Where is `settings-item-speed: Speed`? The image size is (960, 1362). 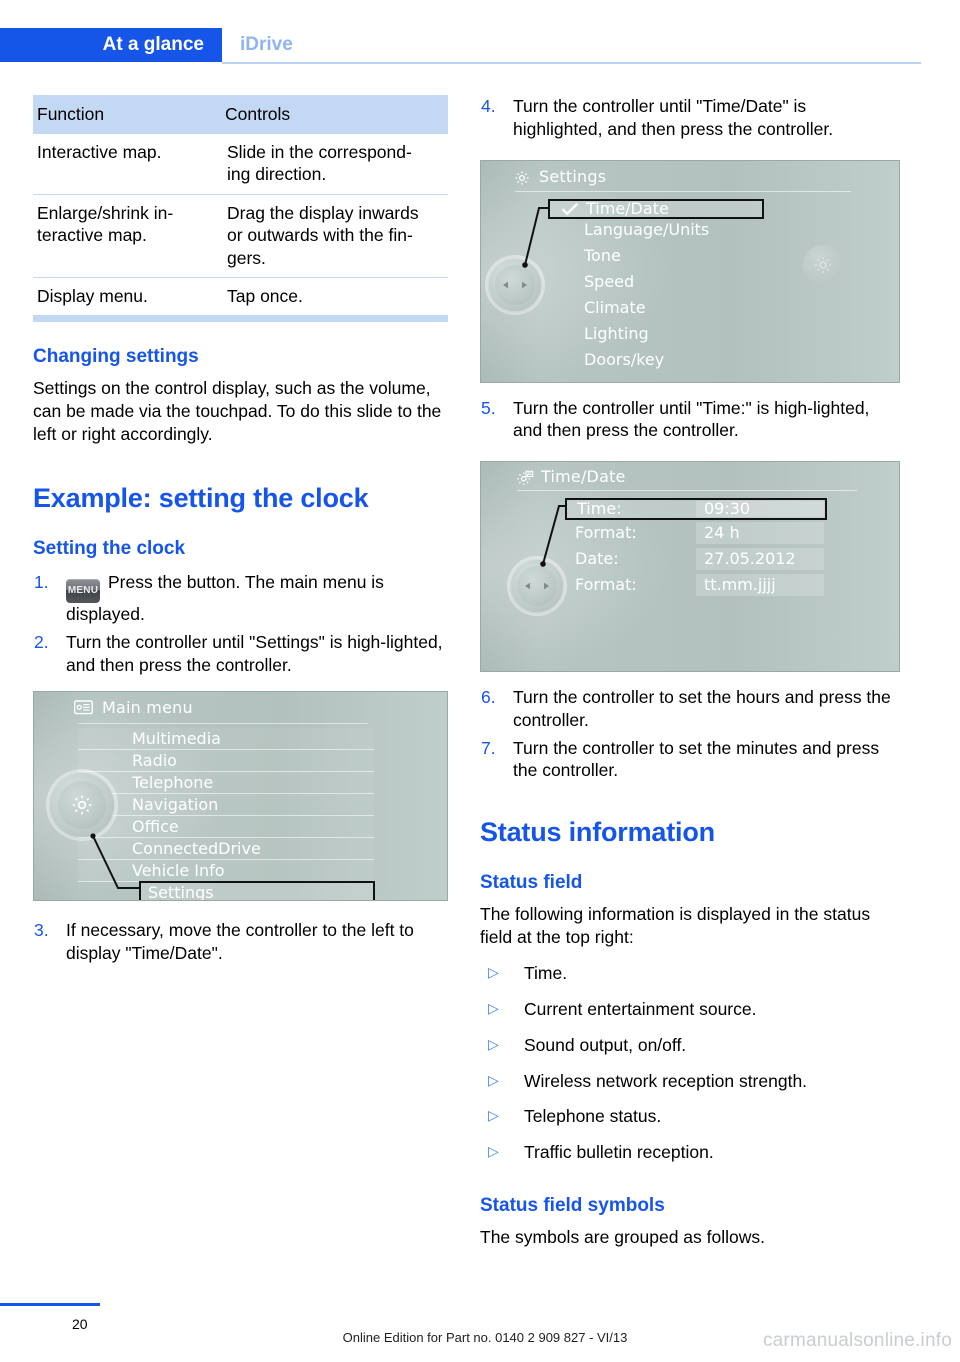
settings-item-speed: Speed is located at coordinates (609, 282).